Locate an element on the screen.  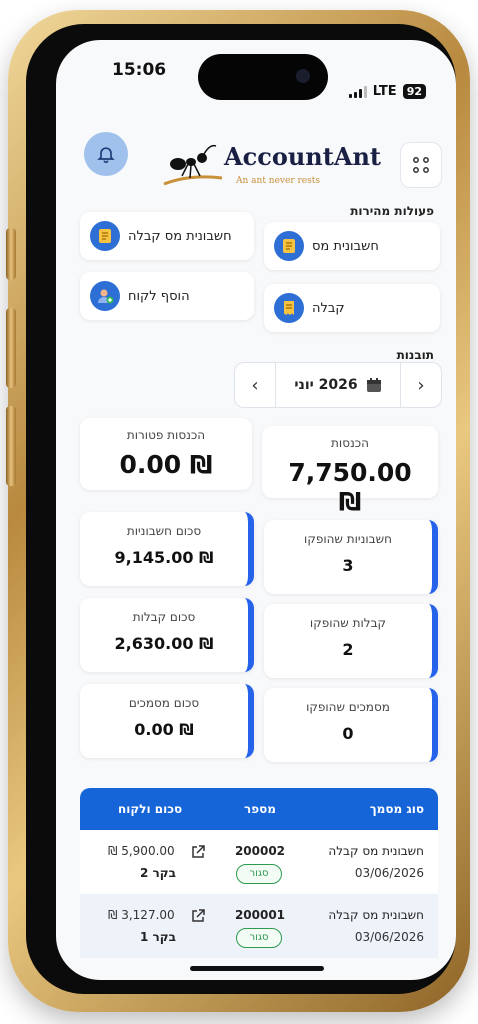
documents-total-card: סכום מסמכים 0.00 ₪ is located at coordinates (167, 721).